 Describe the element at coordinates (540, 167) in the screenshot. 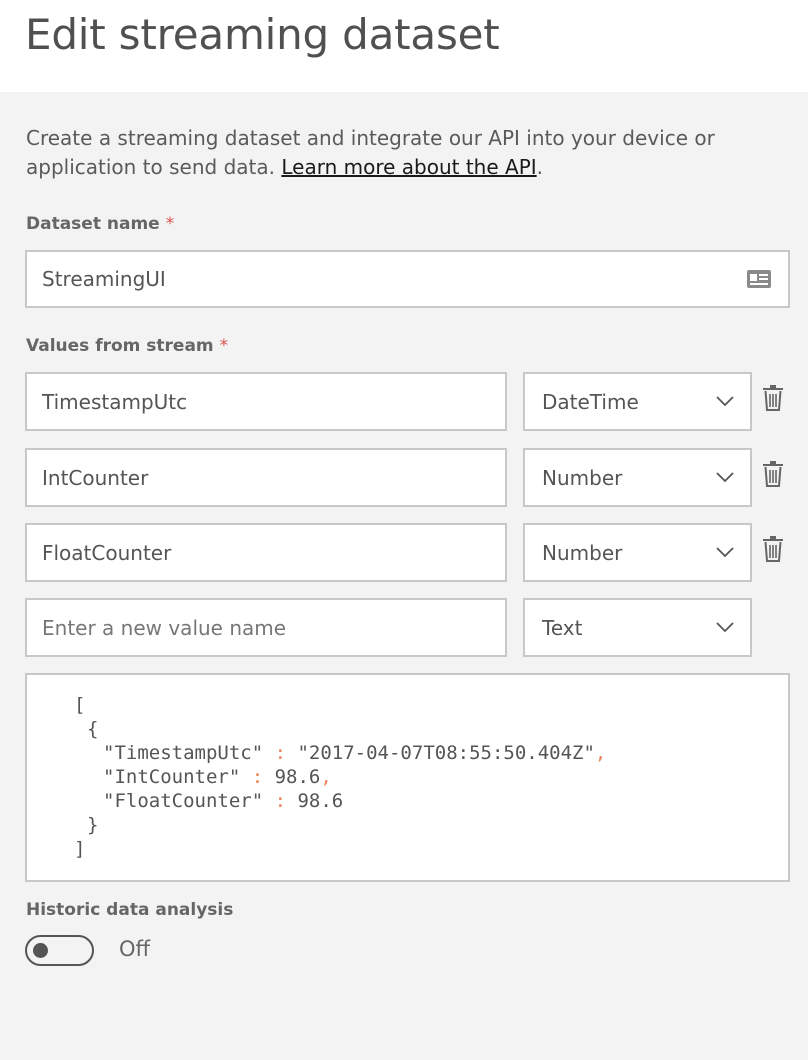

I see `description-end: .` at that location.